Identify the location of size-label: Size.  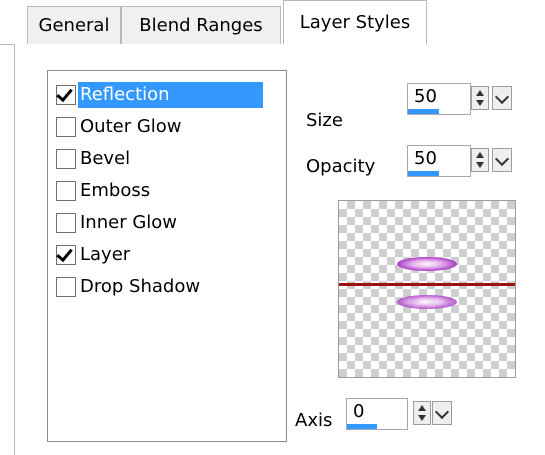
(324, 120).